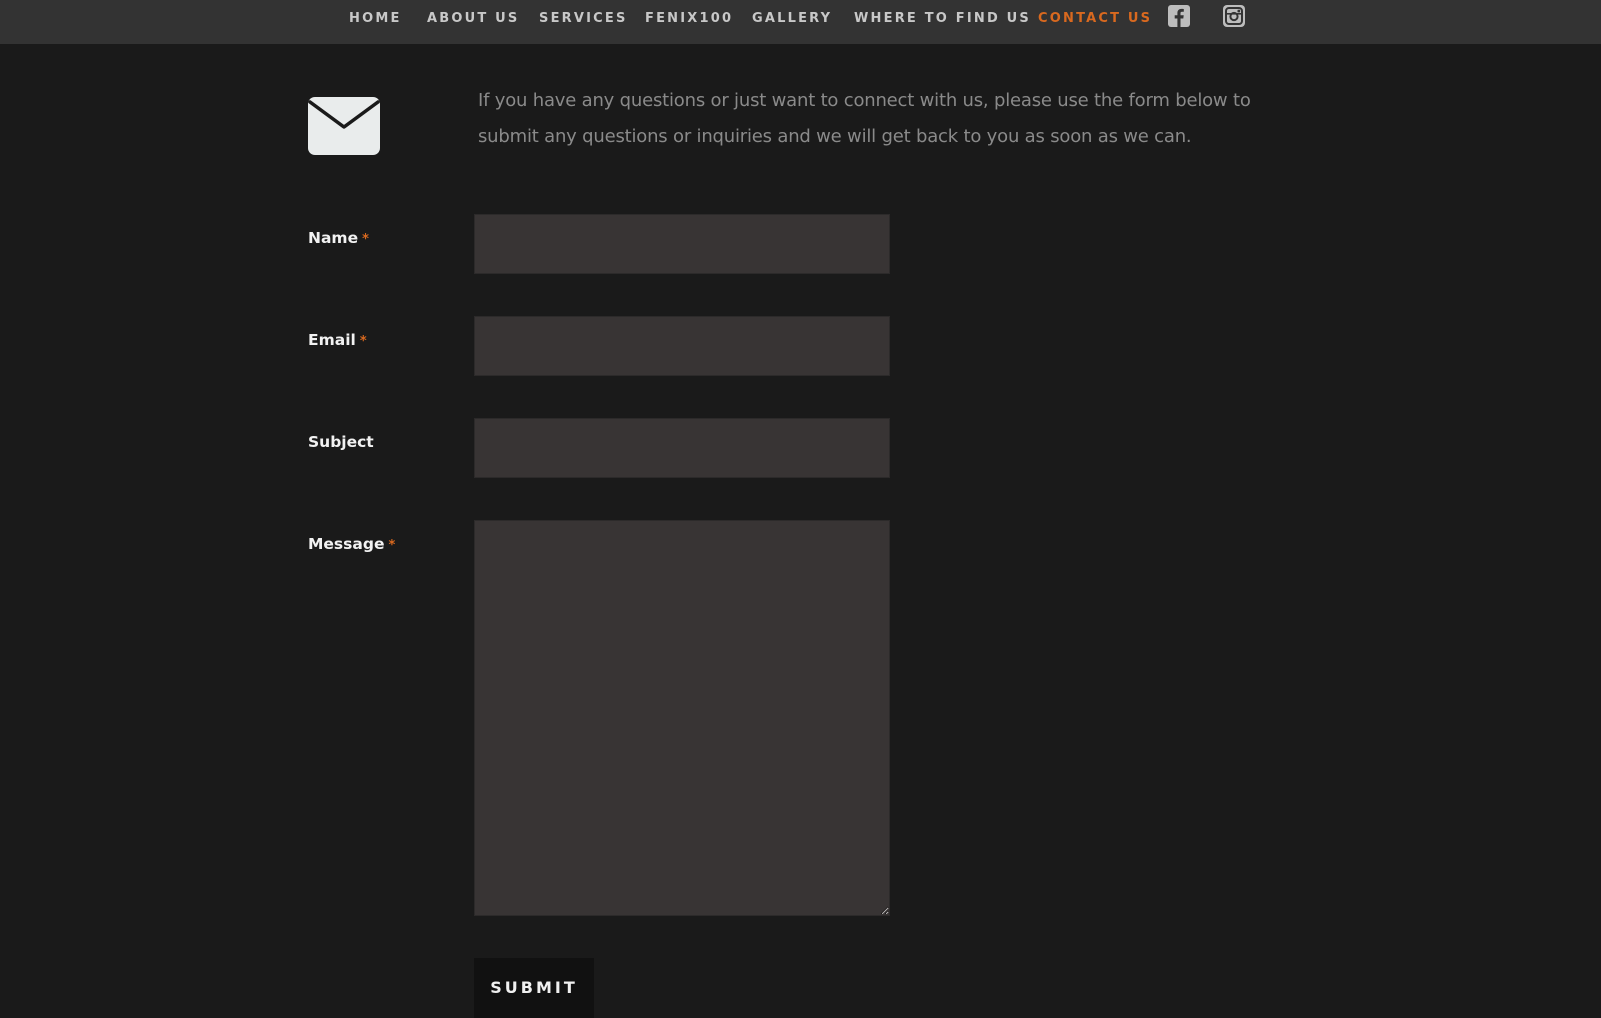 The image size is (1601, 1018). Describe the element at coordinates (1179, 16) in the screenshot. I see `facebook-icon` at that location.